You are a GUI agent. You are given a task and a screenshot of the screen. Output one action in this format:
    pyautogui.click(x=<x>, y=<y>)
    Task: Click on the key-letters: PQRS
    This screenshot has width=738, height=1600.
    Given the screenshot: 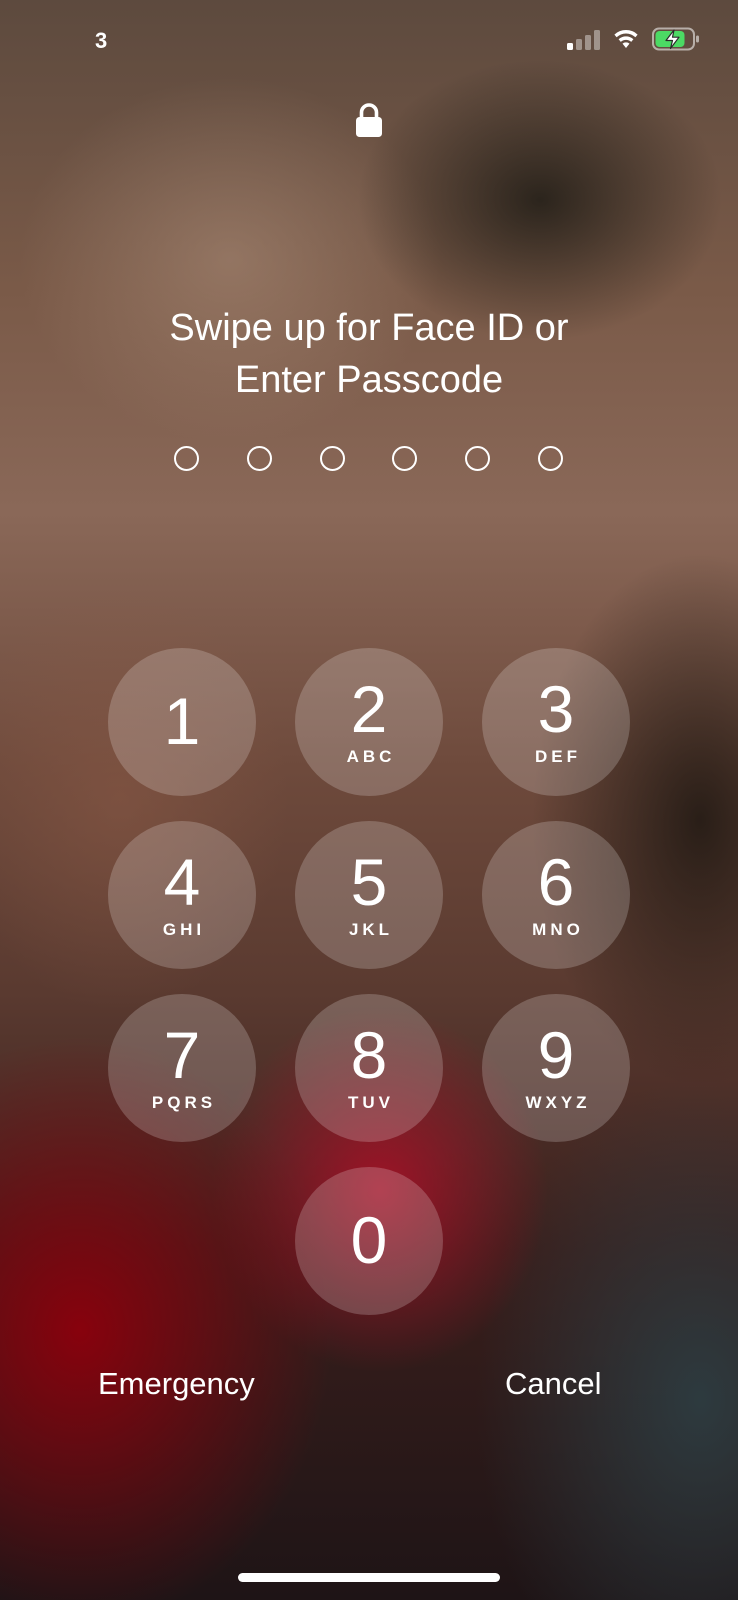 What is the action you would take?
    pyautogui.click(x=184, y=1102)
    